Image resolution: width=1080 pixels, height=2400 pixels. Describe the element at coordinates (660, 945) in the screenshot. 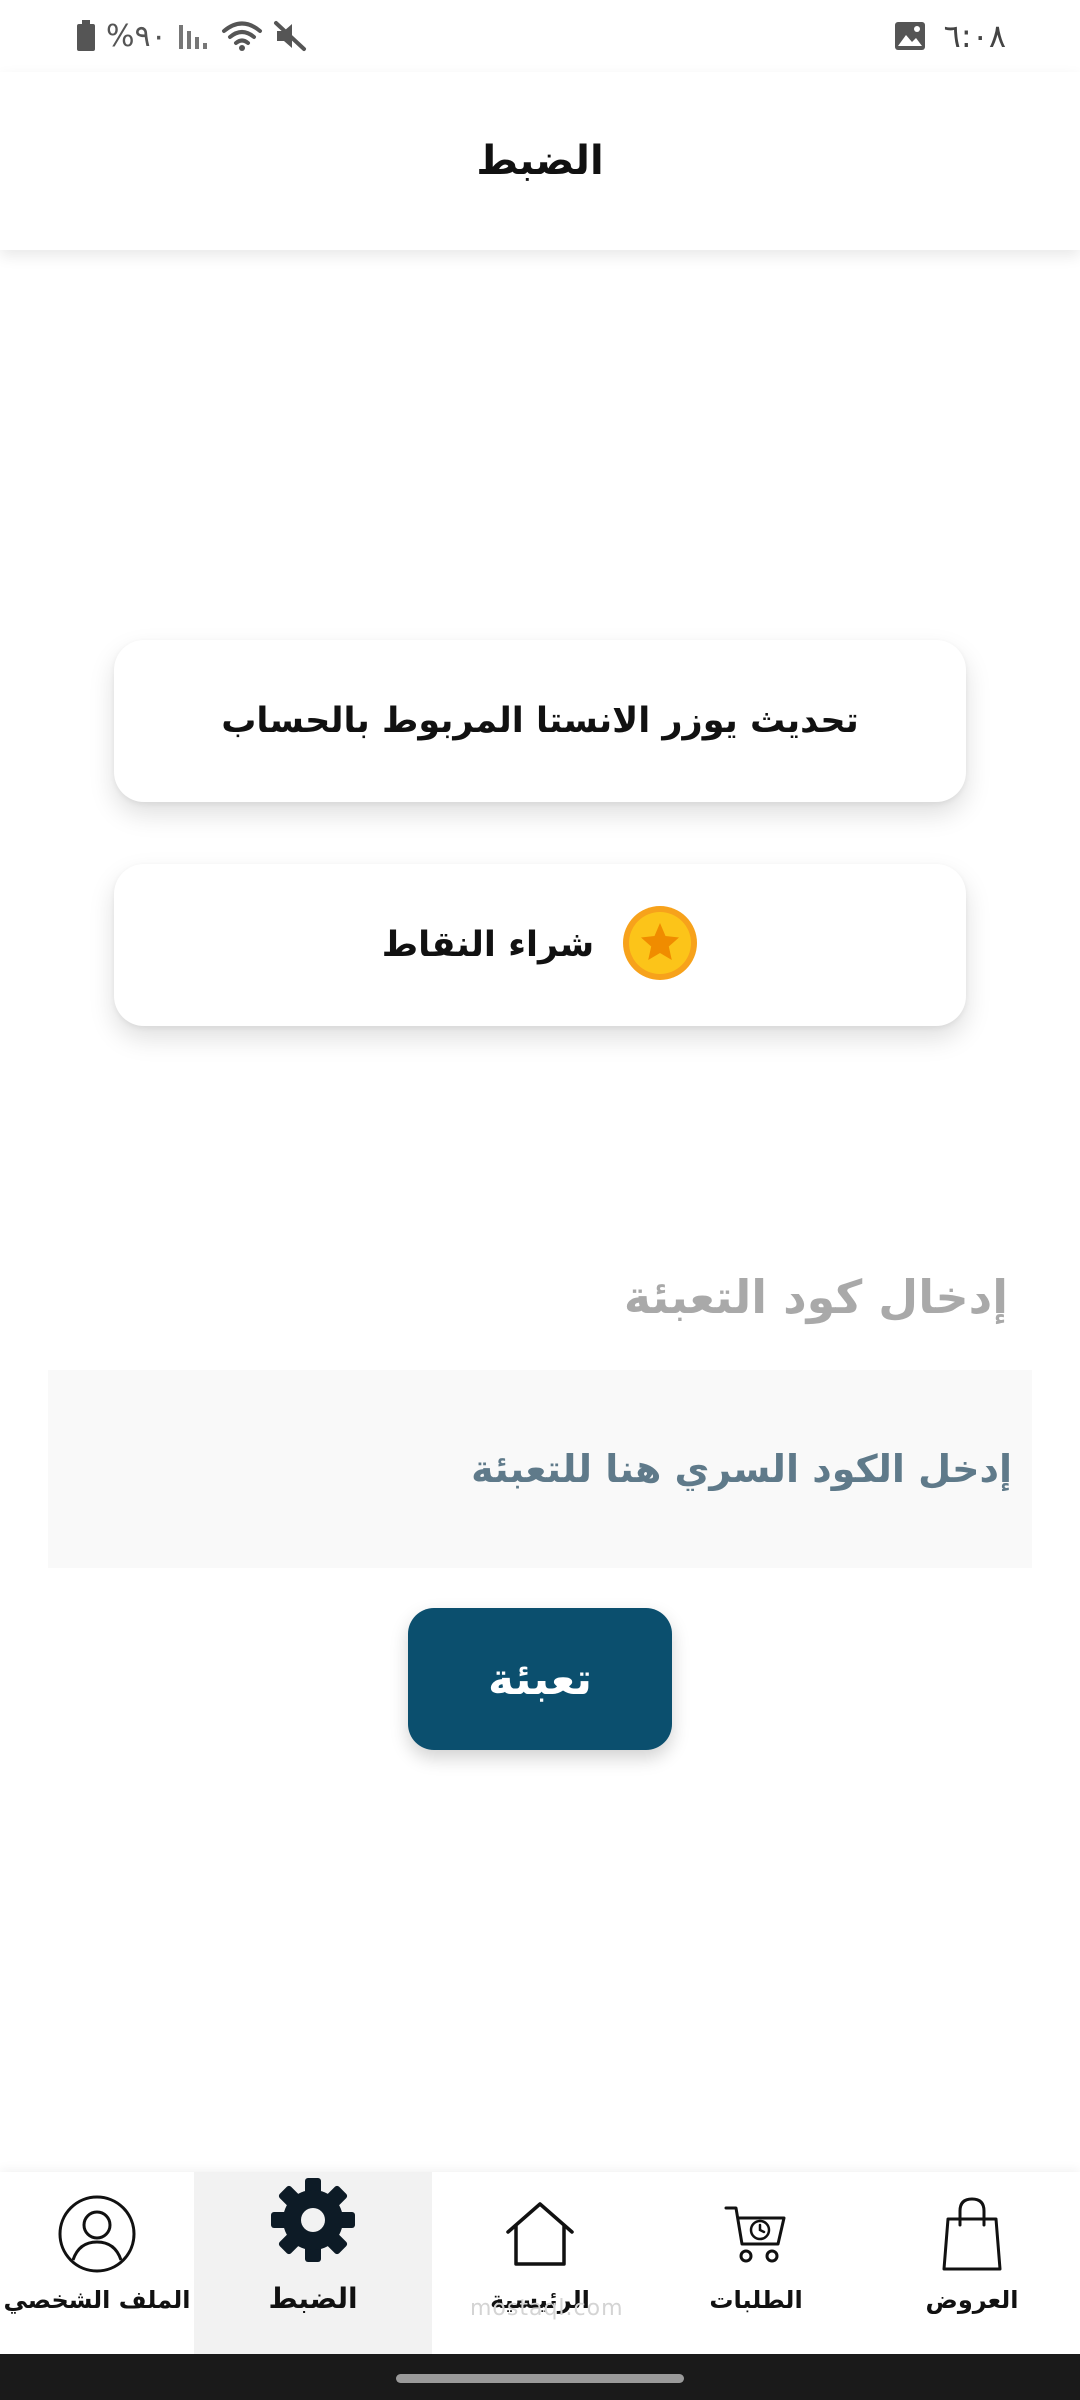

I see `coin-star-icon` at that location.